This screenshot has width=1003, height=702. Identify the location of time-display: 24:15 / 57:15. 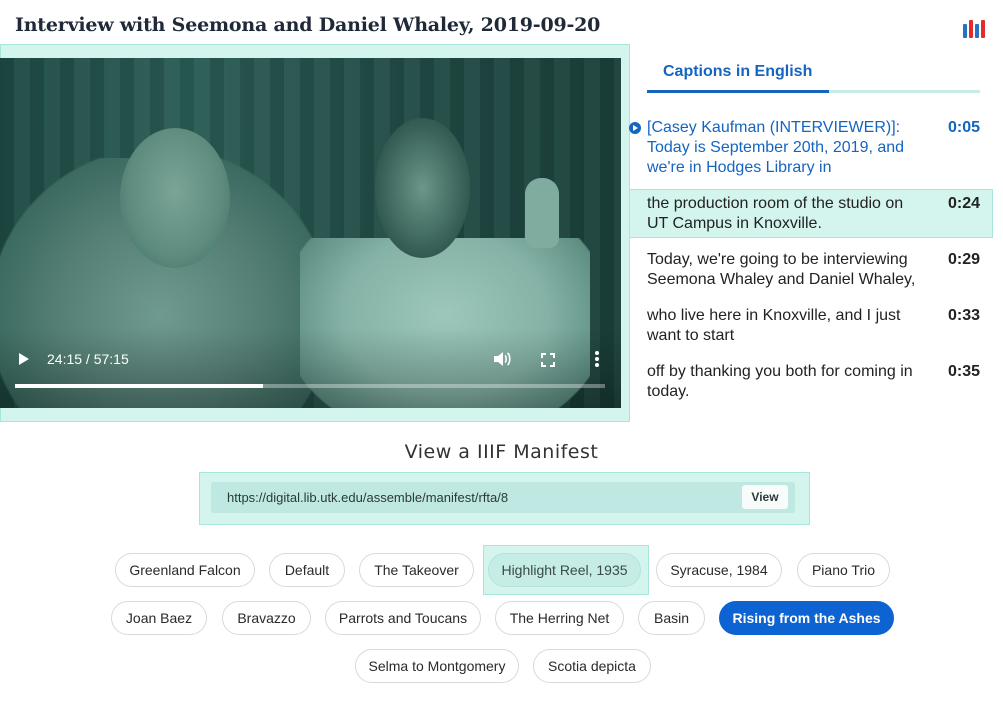
(88, 359).